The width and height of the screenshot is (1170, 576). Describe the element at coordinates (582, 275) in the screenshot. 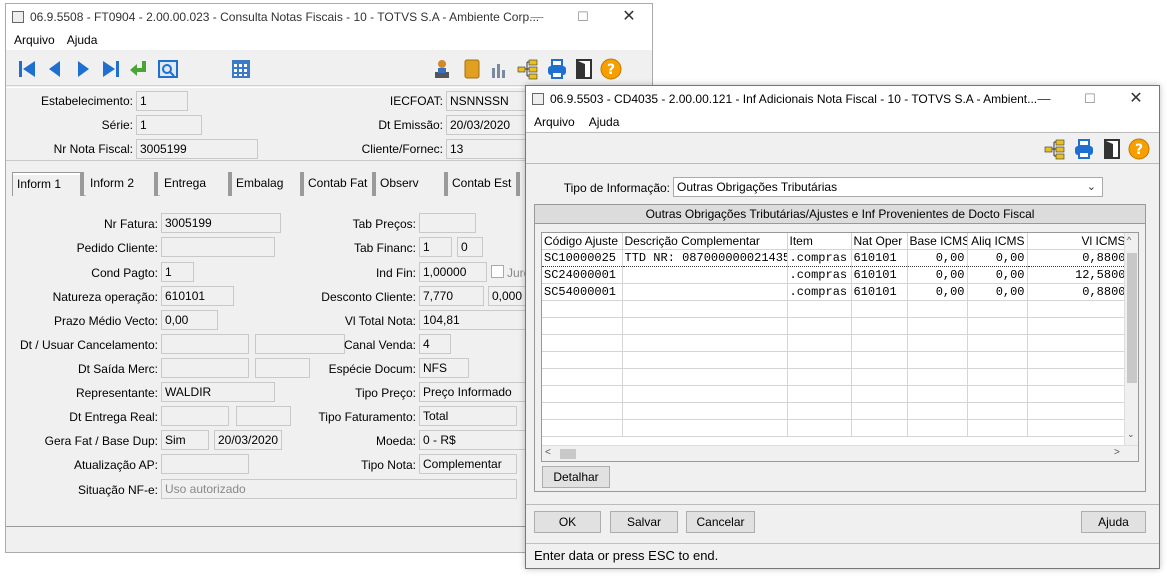

I see `cell-codigo: SC24000001` at that location.